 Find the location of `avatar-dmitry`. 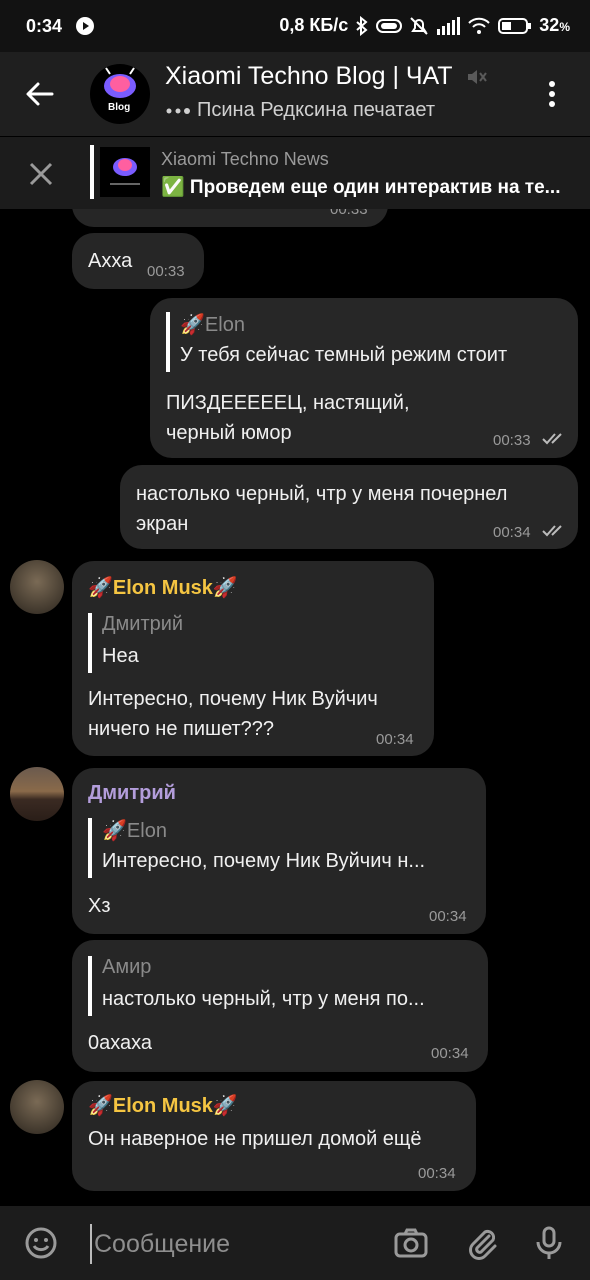

avatar-dmitry is located at coordinates (37, 794).